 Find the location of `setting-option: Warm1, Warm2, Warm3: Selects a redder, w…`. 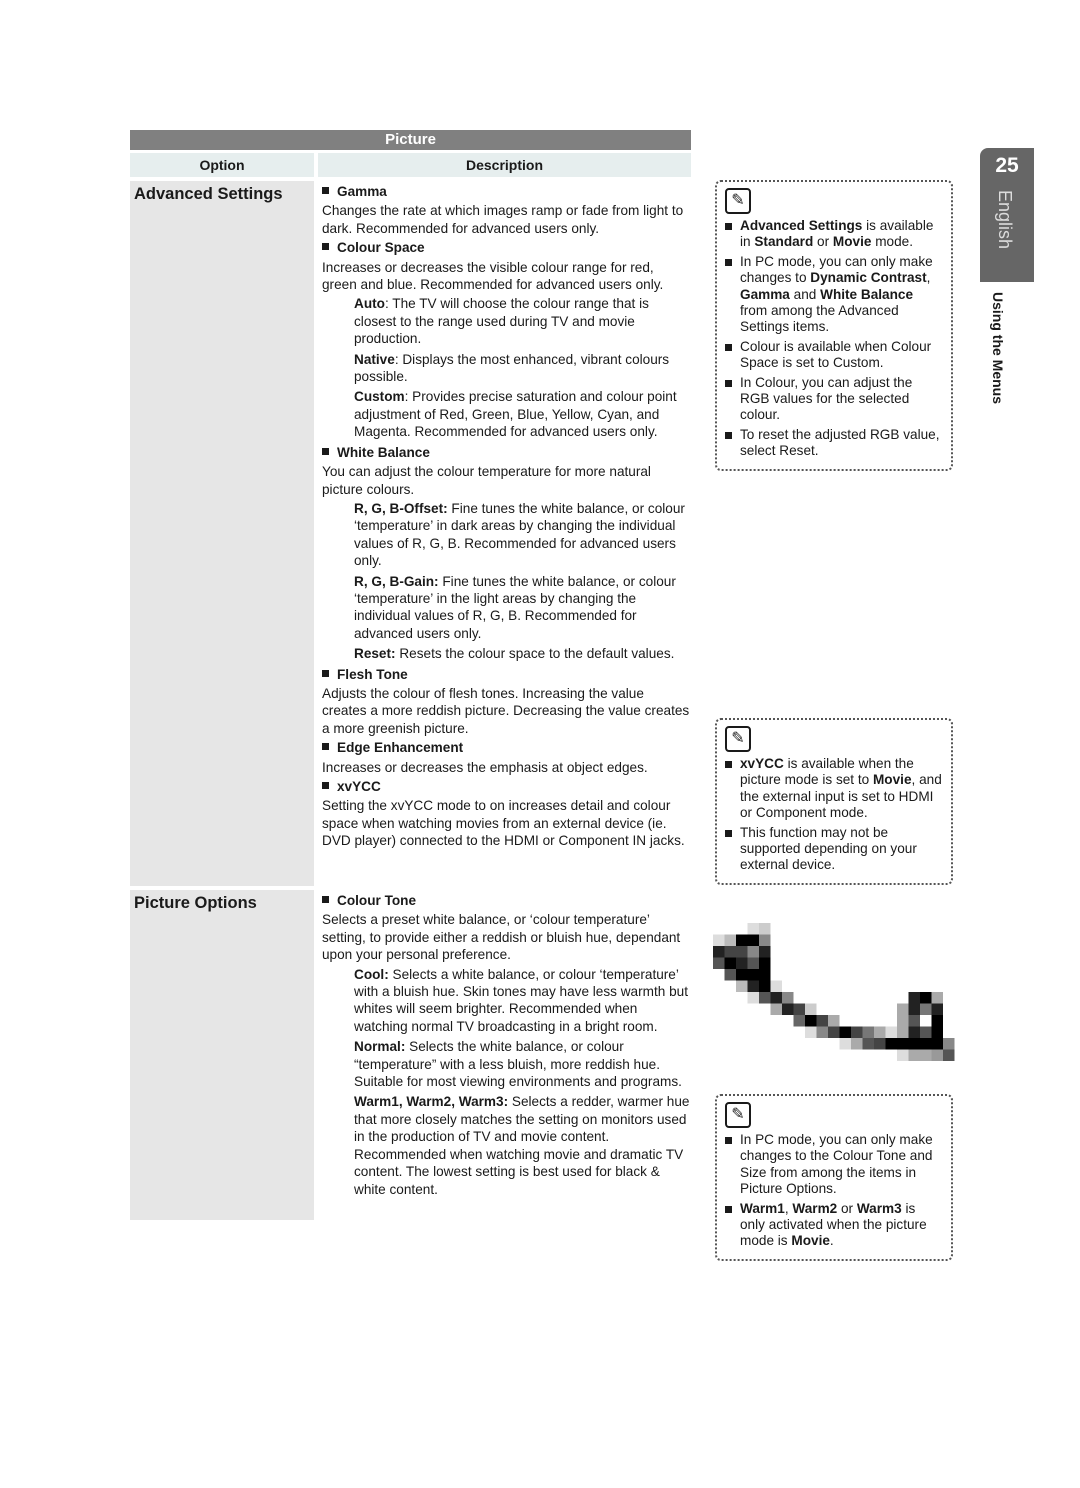

setting-option: Warm1, Warm2, Warm3: Selects a redder, w… is located at coordinates (522, 1145).